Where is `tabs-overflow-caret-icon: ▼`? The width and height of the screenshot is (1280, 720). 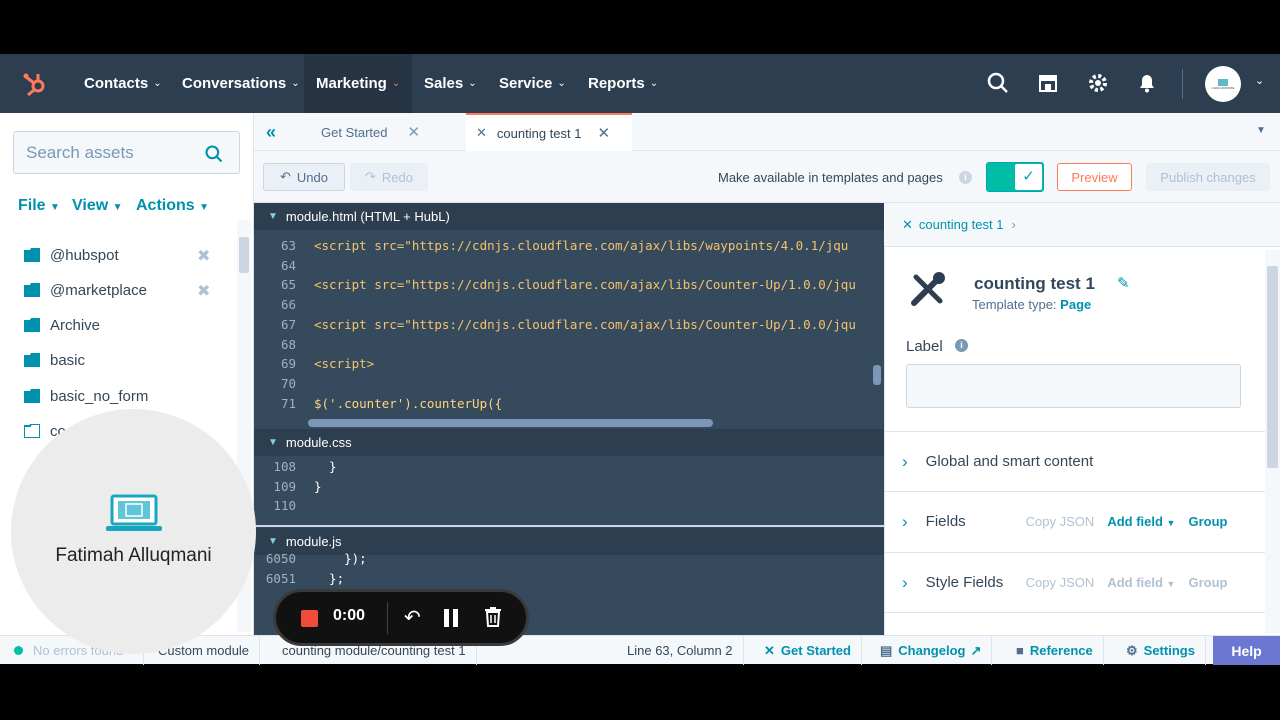 tabs-overflow-caret-icon: ▼ is located at coordinates (1261, 130).